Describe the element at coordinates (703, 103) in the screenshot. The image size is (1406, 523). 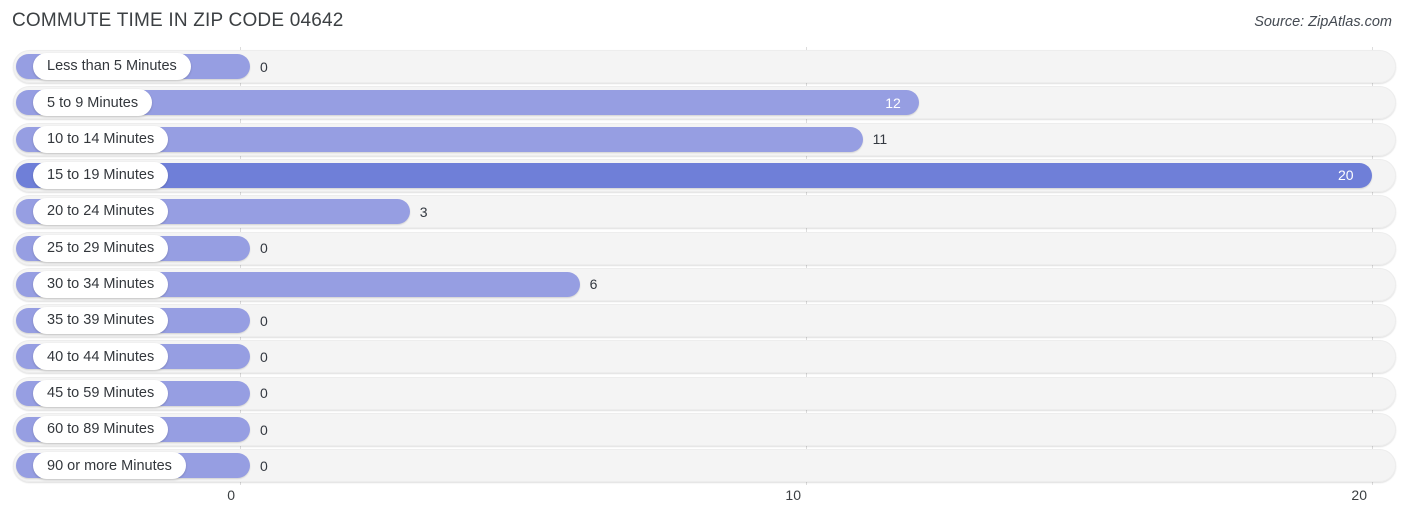
I see `table-row: 5 to 9 Minutes 12` at that location.